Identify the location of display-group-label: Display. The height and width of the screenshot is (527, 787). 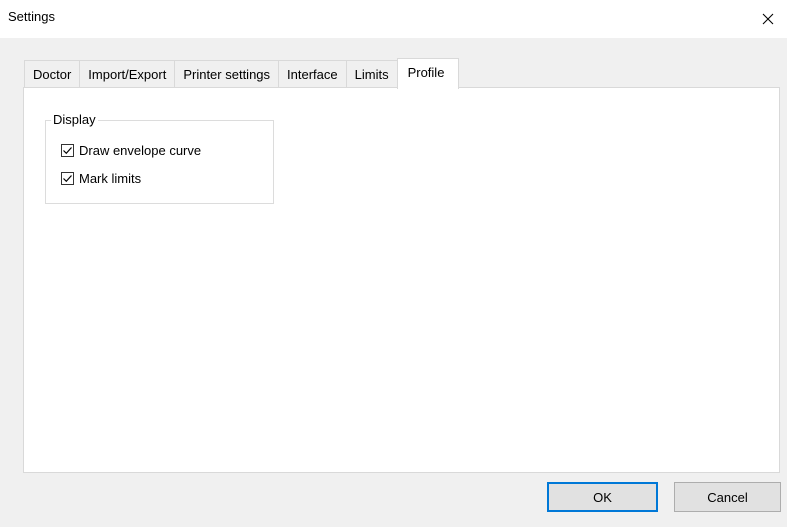
(74, 120).